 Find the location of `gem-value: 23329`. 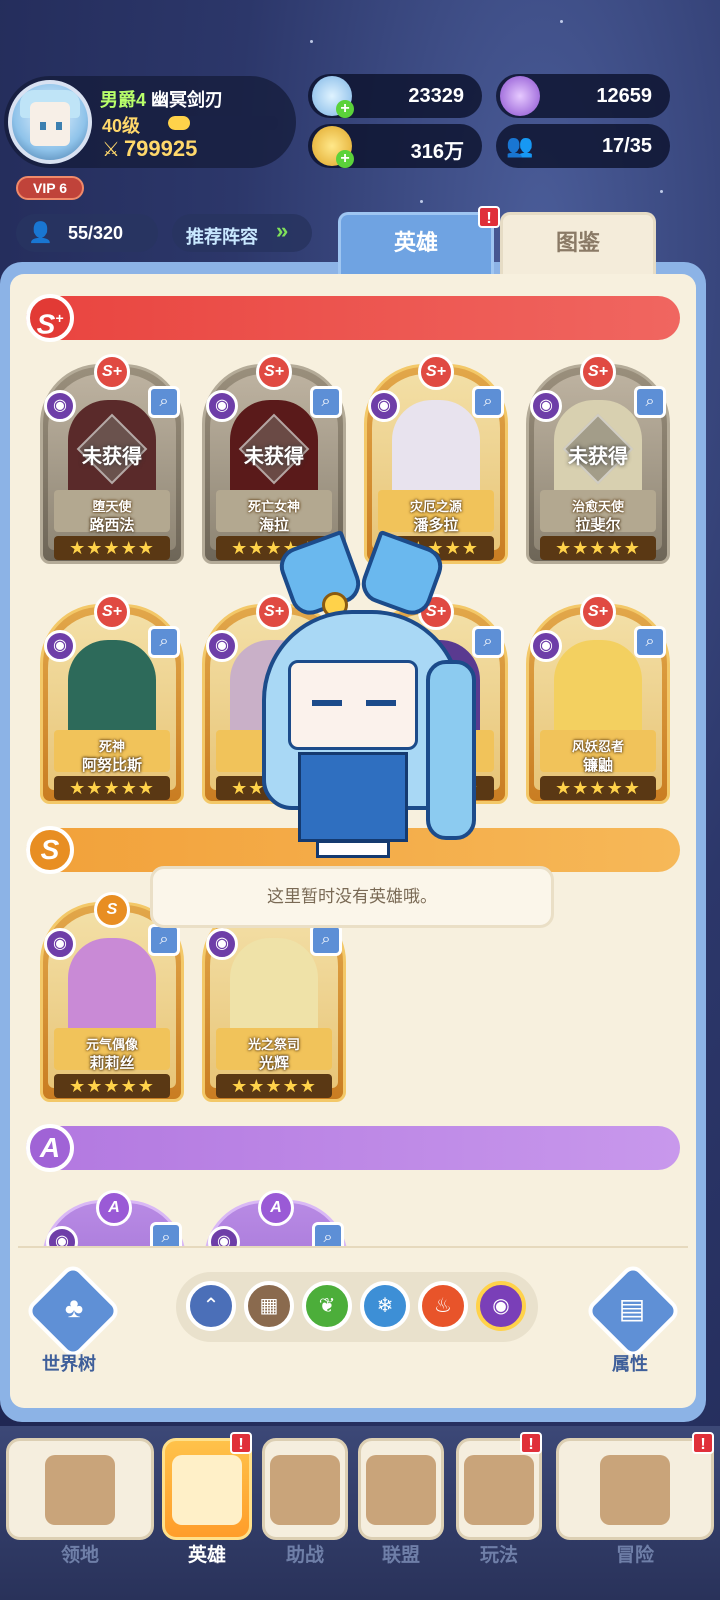

gem-value: 23329 is located at coordinates (436, 96).